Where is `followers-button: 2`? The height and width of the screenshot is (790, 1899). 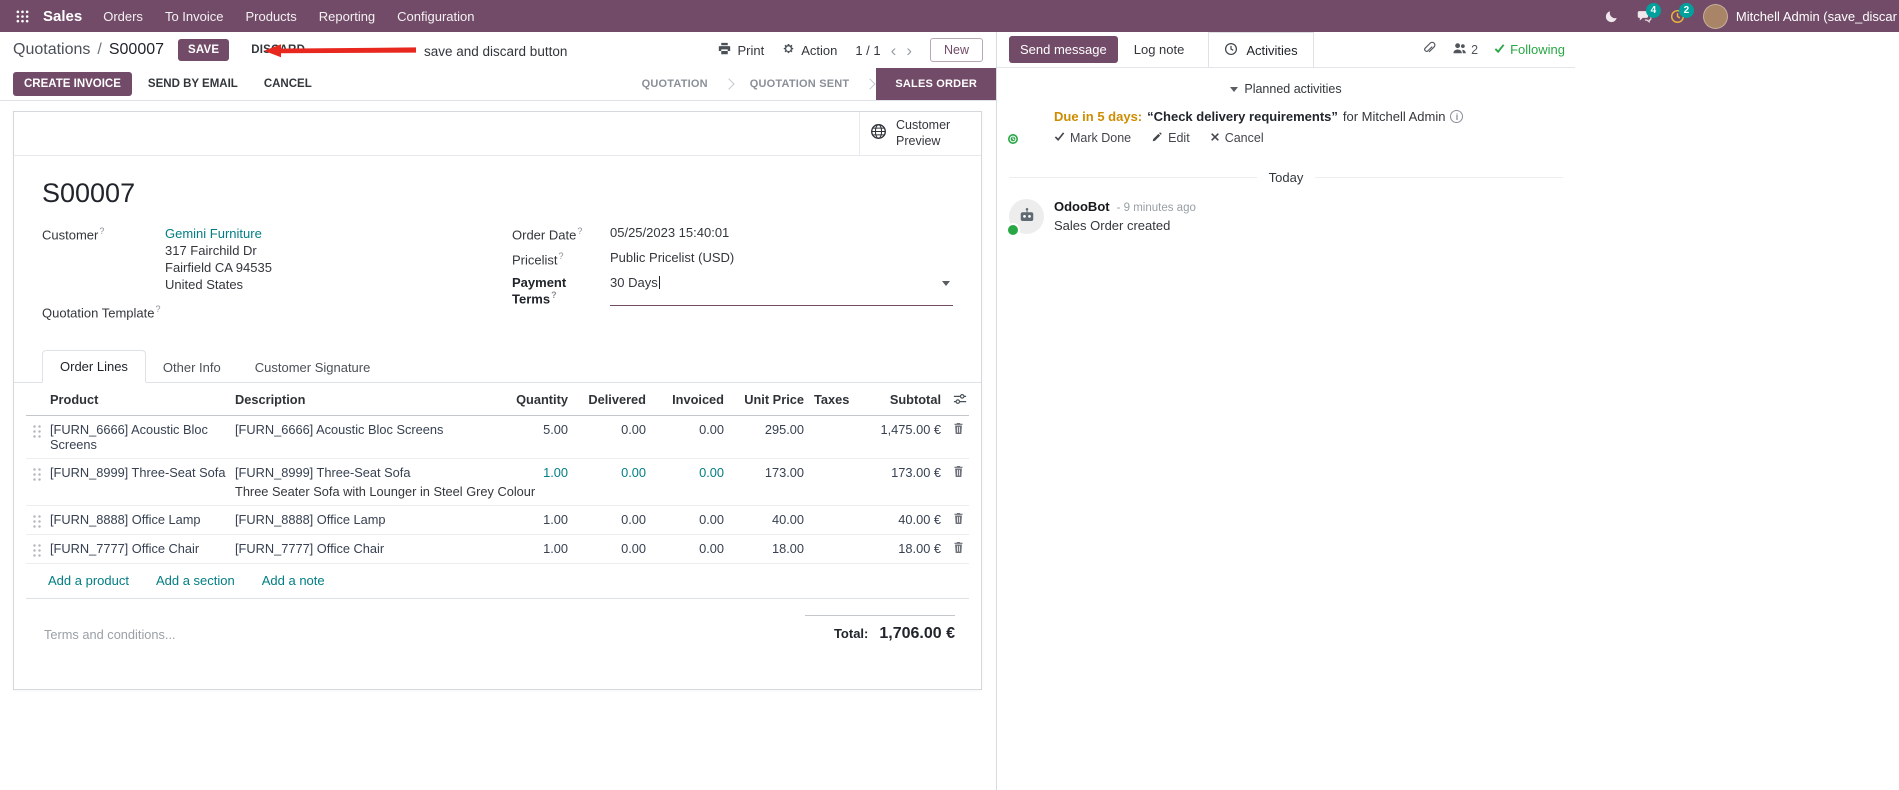
followers-button: 2 is located at coordinates (1465, 50).